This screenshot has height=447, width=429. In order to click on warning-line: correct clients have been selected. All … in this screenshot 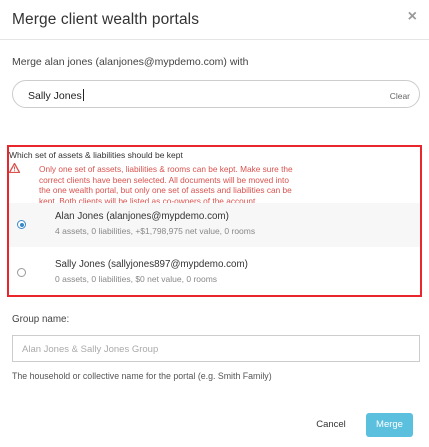, I will do `click(164, 179)`.